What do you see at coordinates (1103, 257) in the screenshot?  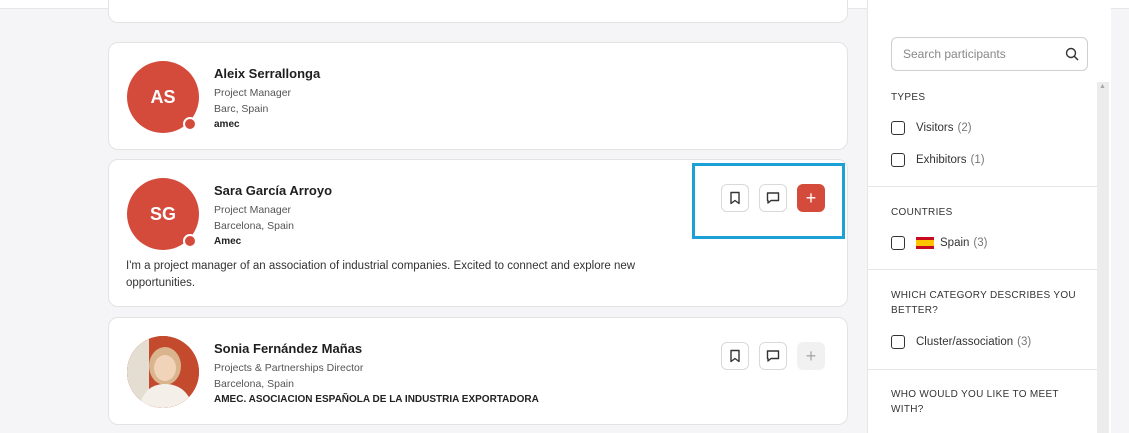 I see `sidebar-scrollbar` at bounding box center [1103, 257].